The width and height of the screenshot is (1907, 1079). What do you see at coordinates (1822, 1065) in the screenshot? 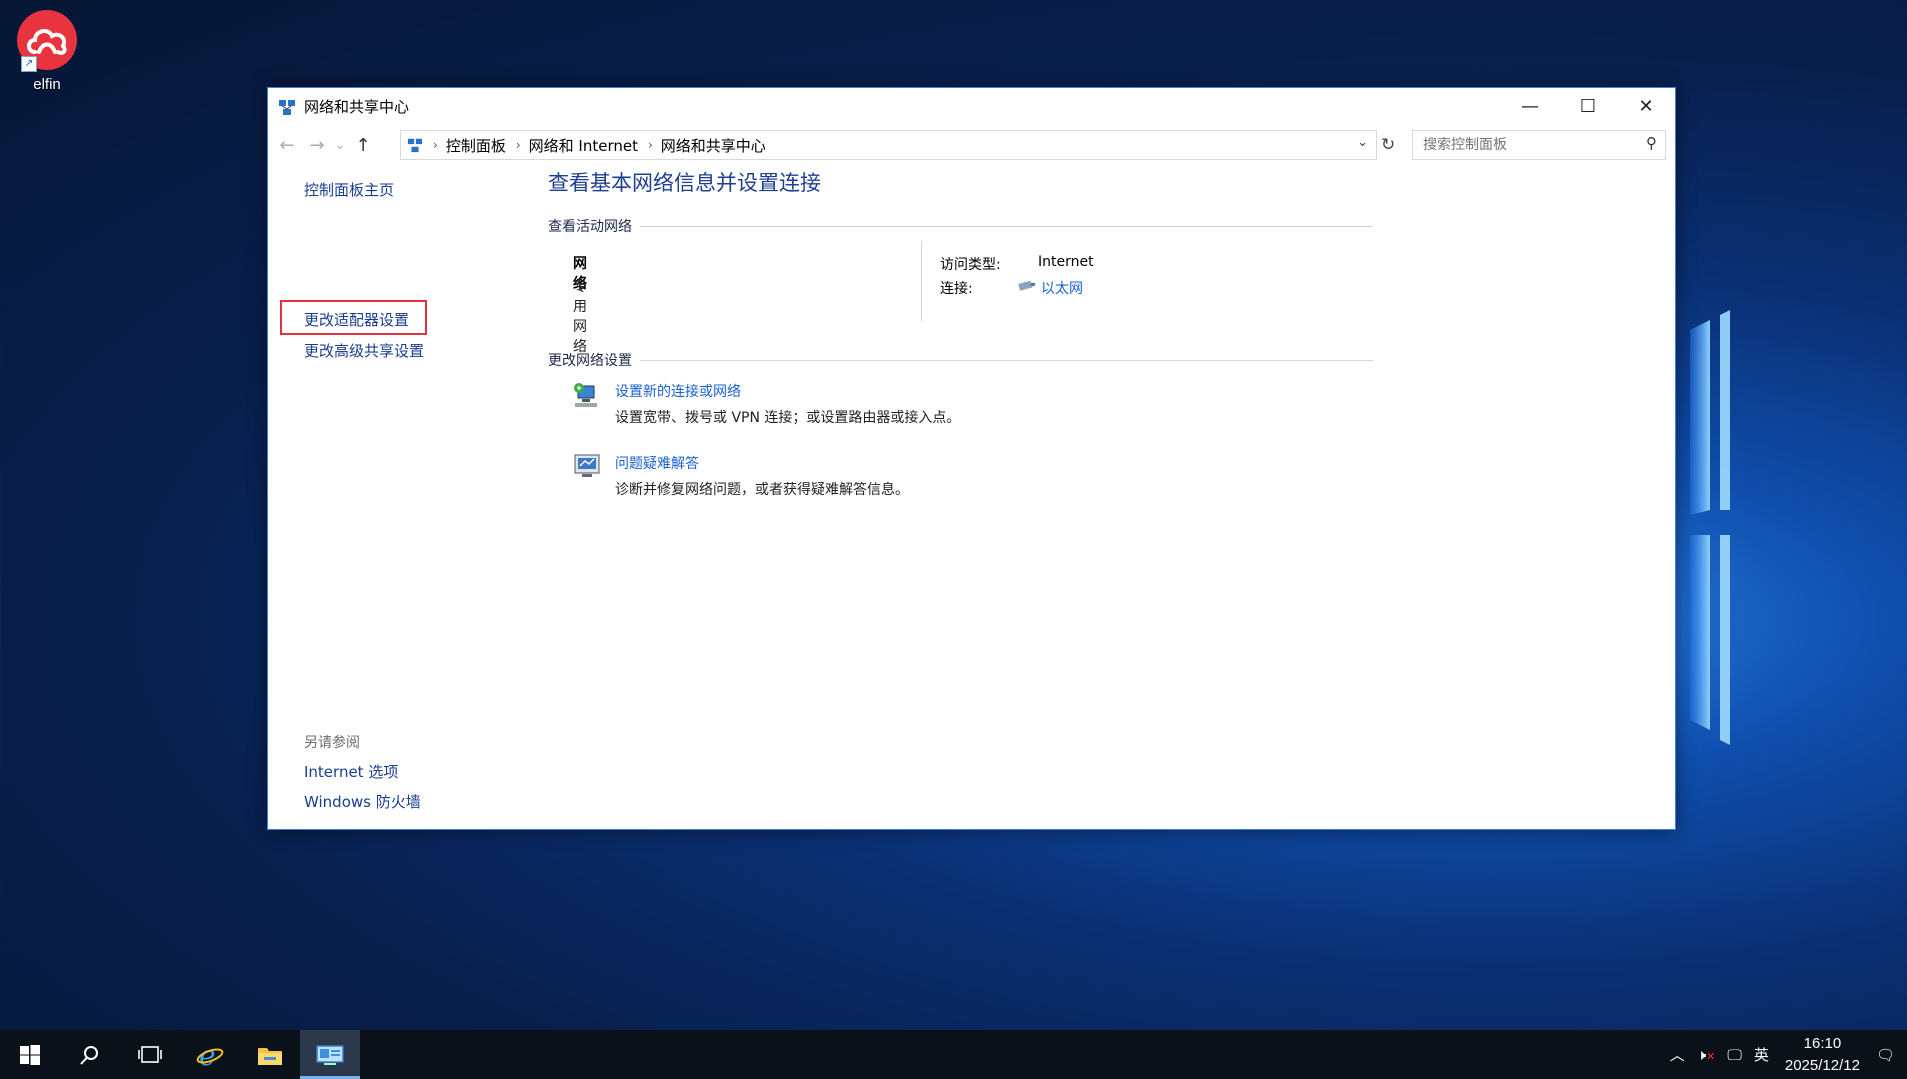
I see `clock-date: 2025/12/12` at bounding box center [1822, 1065].